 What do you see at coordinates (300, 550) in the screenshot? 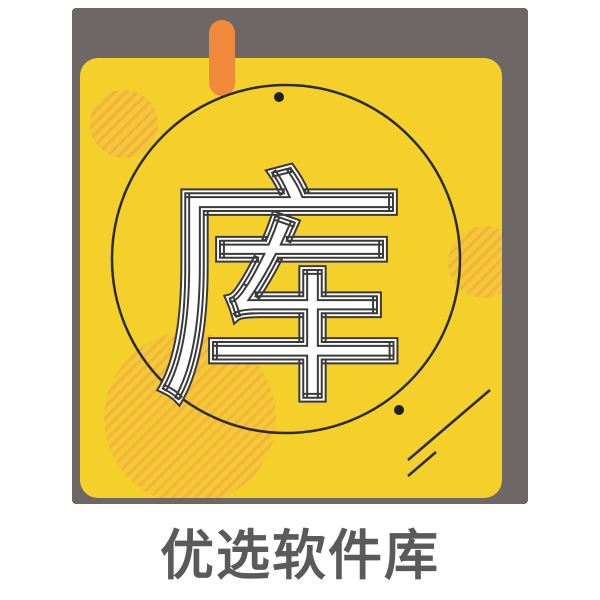
I see `app-name: 优选软件库` at bounding box center [300, 550].